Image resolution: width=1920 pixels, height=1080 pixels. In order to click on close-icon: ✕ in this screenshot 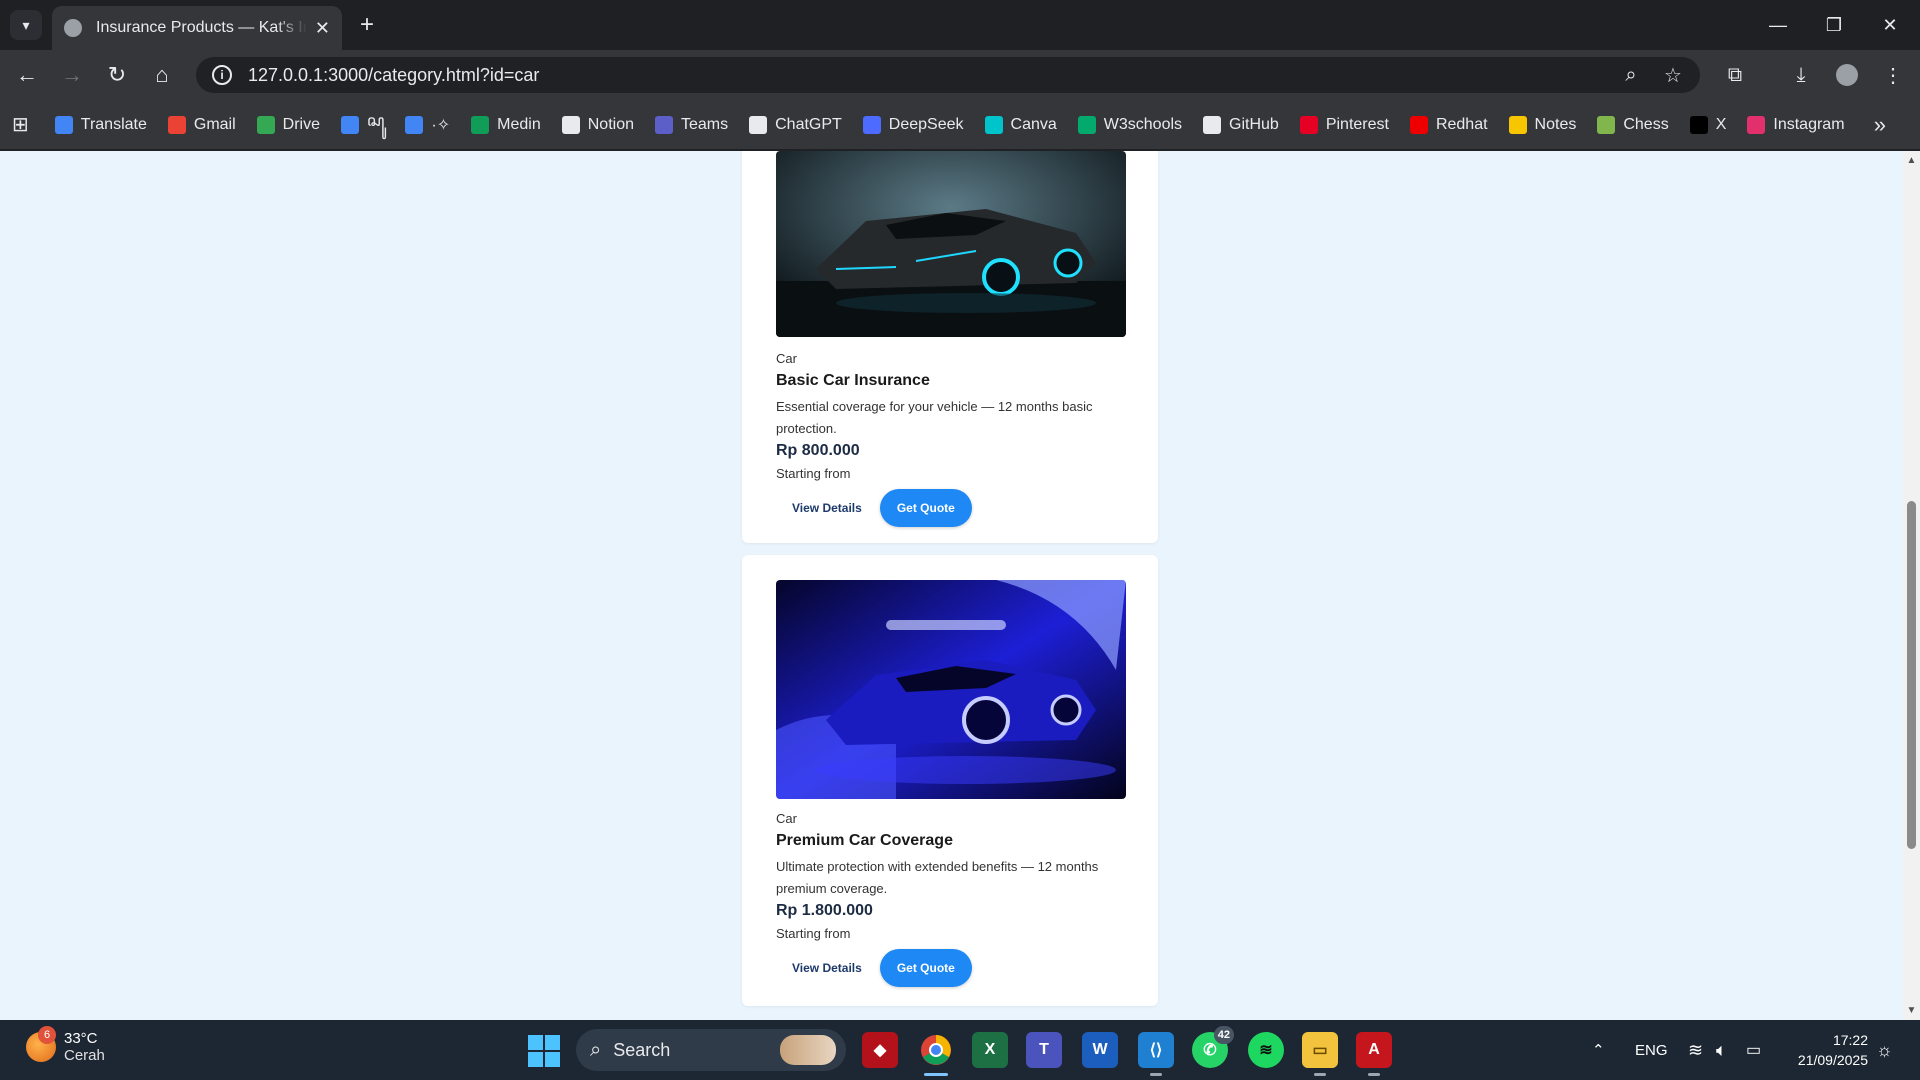, I will do `click(322, 28)`.